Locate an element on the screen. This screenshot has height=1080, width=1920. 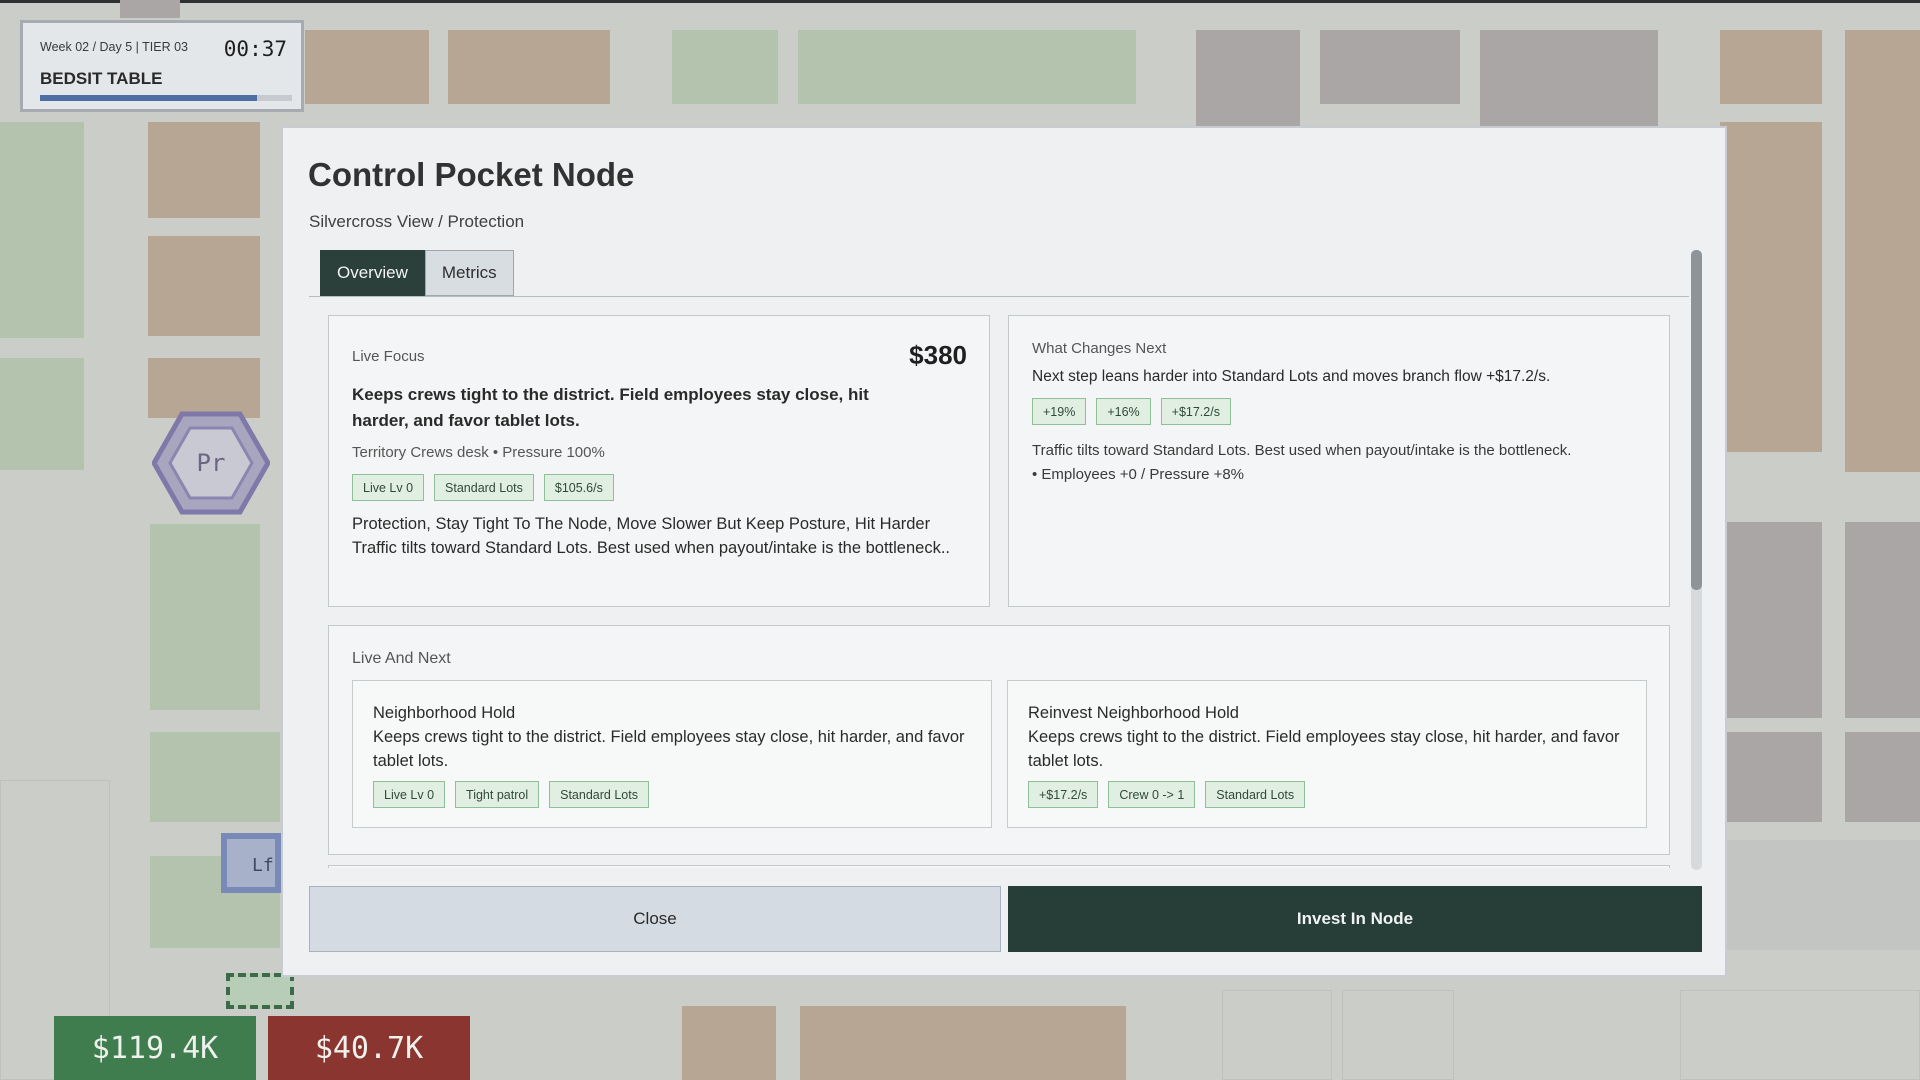
card-chips: +$17.2/s Crew 0 -> 1 Standard Lots is located at coordinates (1327, 794).